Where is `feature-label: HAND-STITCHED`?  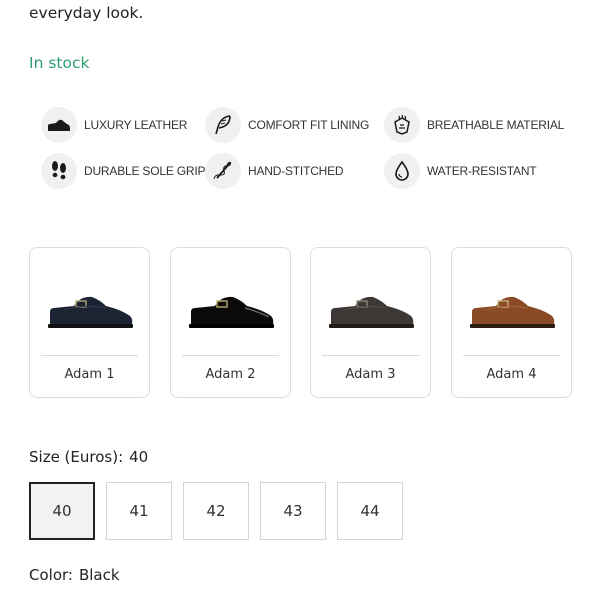
feature-label: HAND-STITCHED is located at coordinates (296, 171).